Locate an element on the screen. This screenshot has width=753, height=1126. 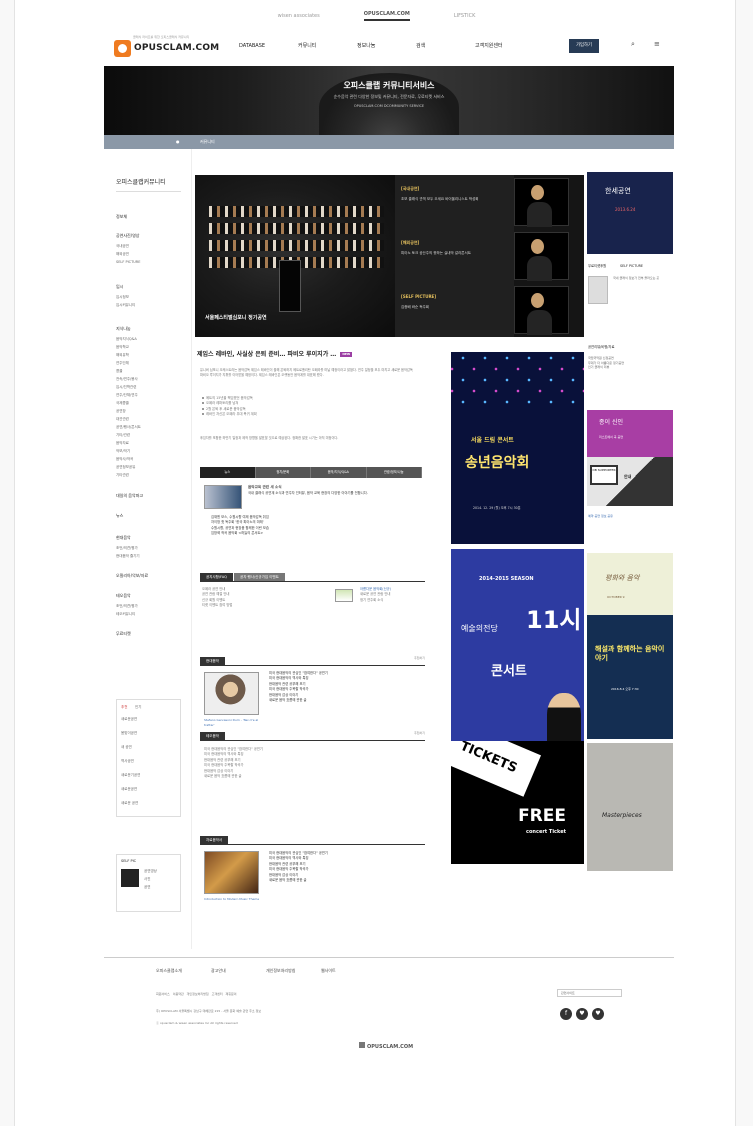
sidebar-section-7: 오필리아/악보/자료 is located at coordinates (132, 575).